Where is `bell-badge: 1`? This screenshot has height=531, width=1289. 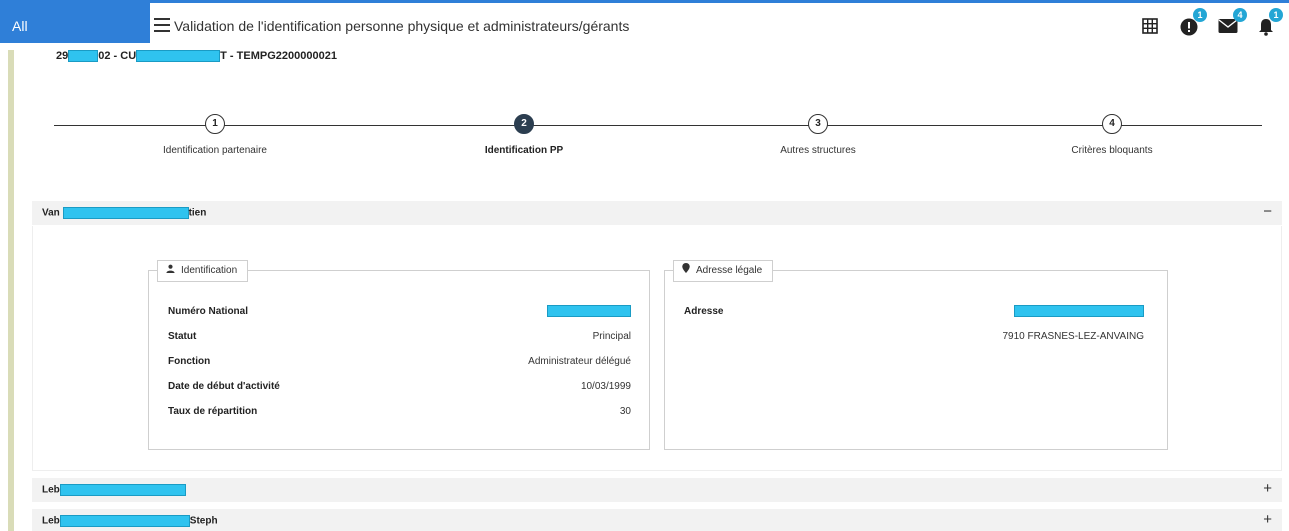
bell-badge: 1 is located at coordinates (1276, 15).